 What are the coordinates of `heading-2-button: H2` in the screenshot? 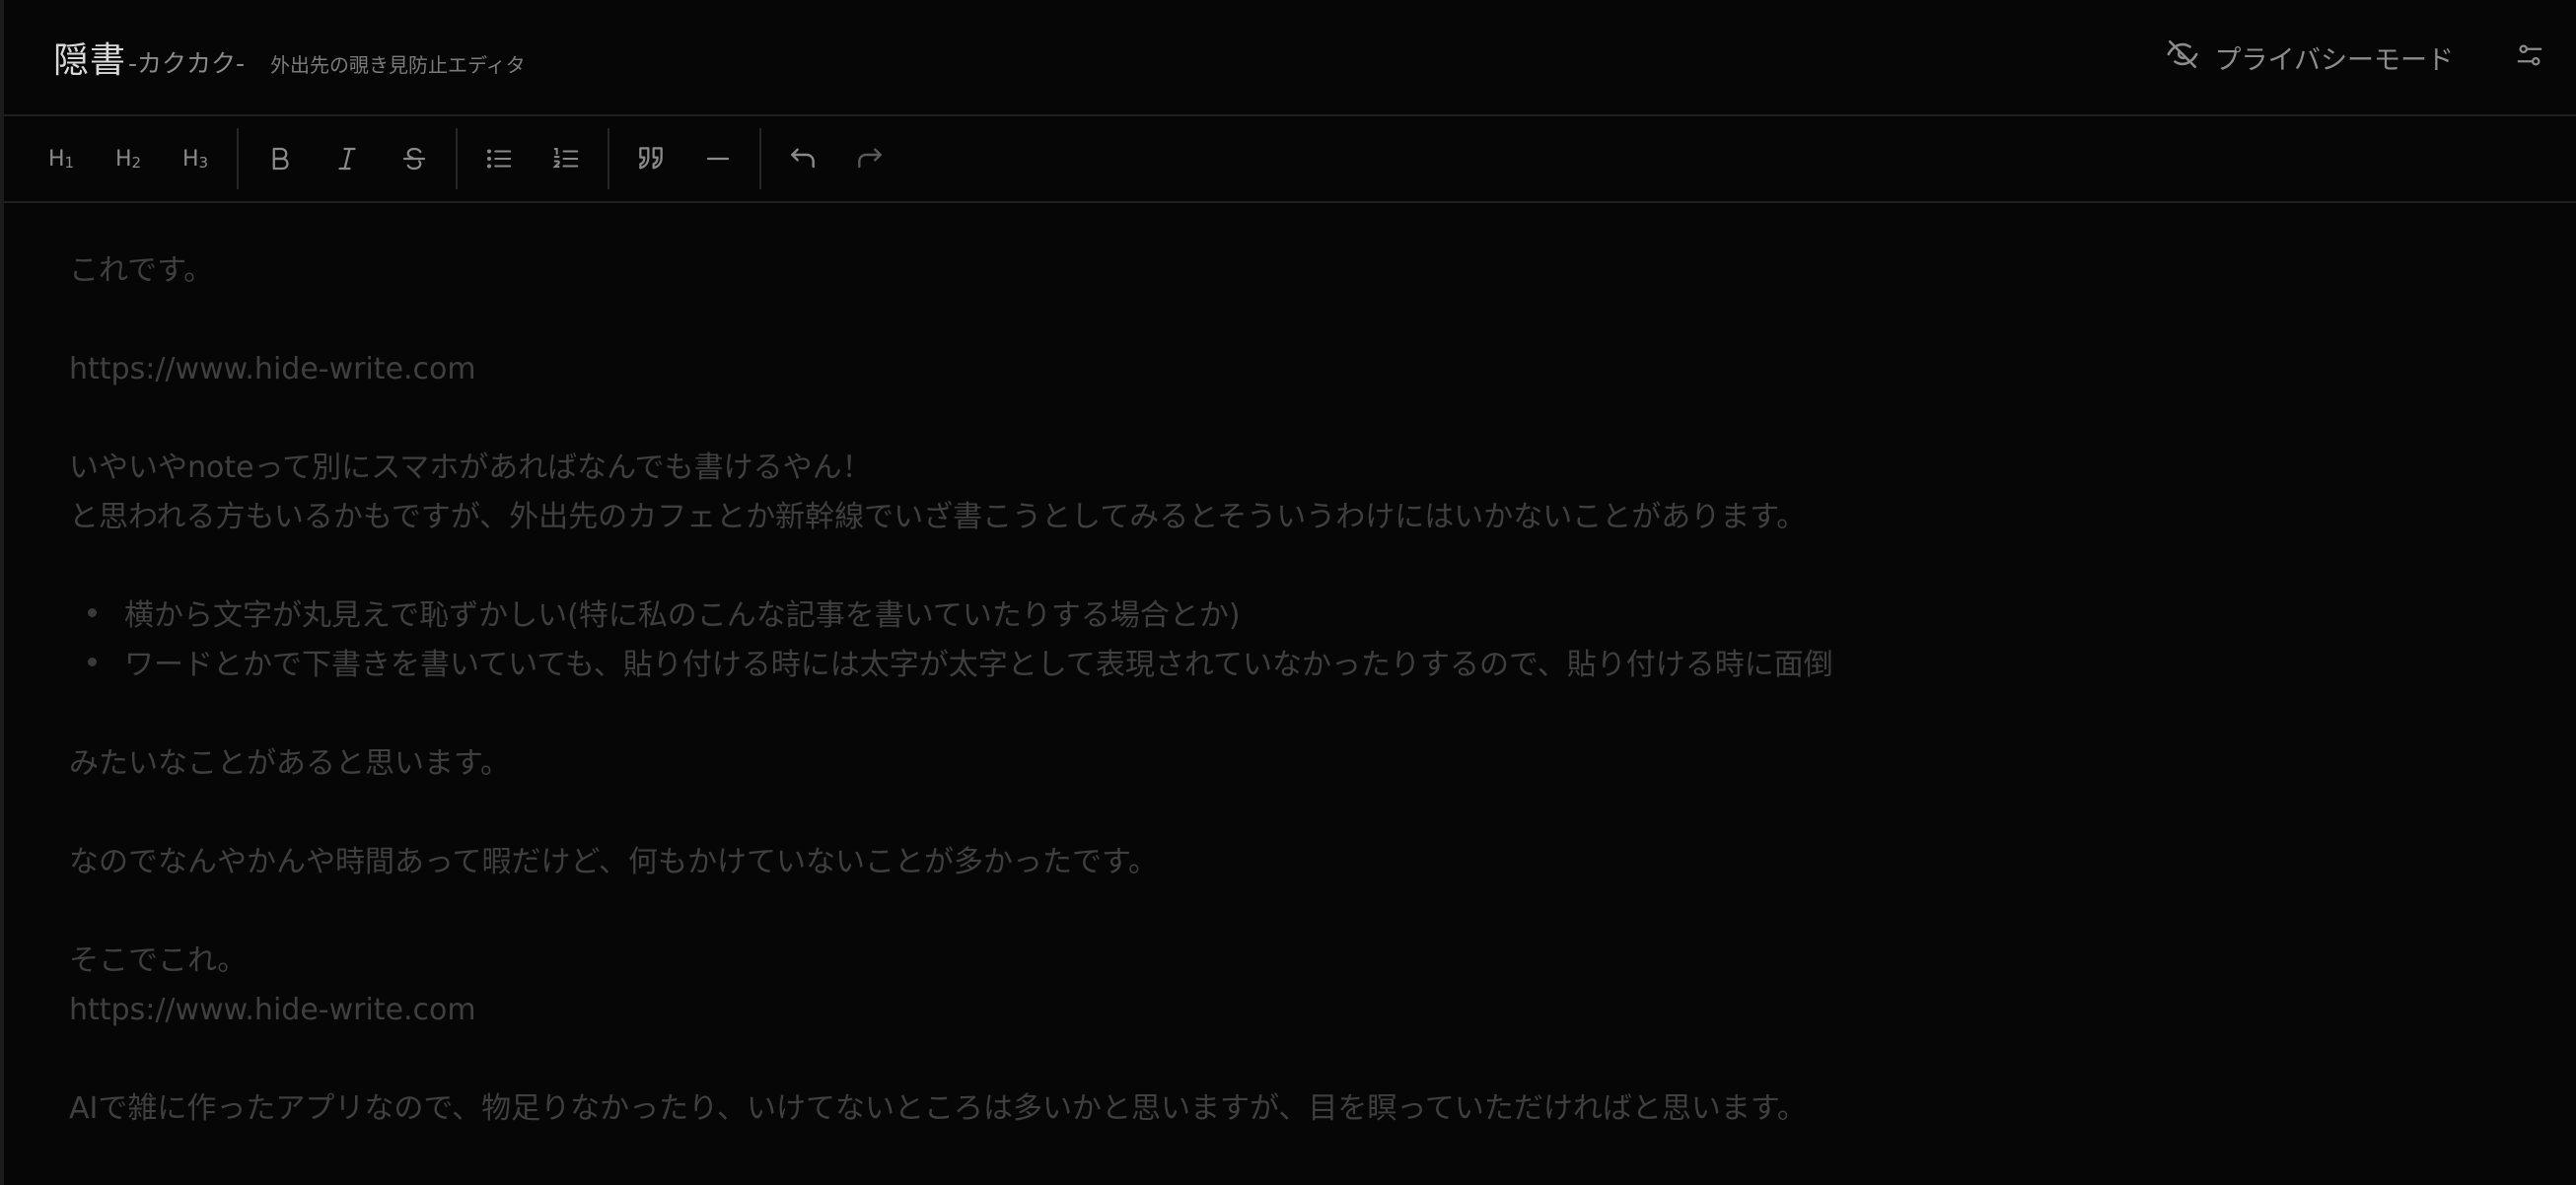 It's located at (129, 158).